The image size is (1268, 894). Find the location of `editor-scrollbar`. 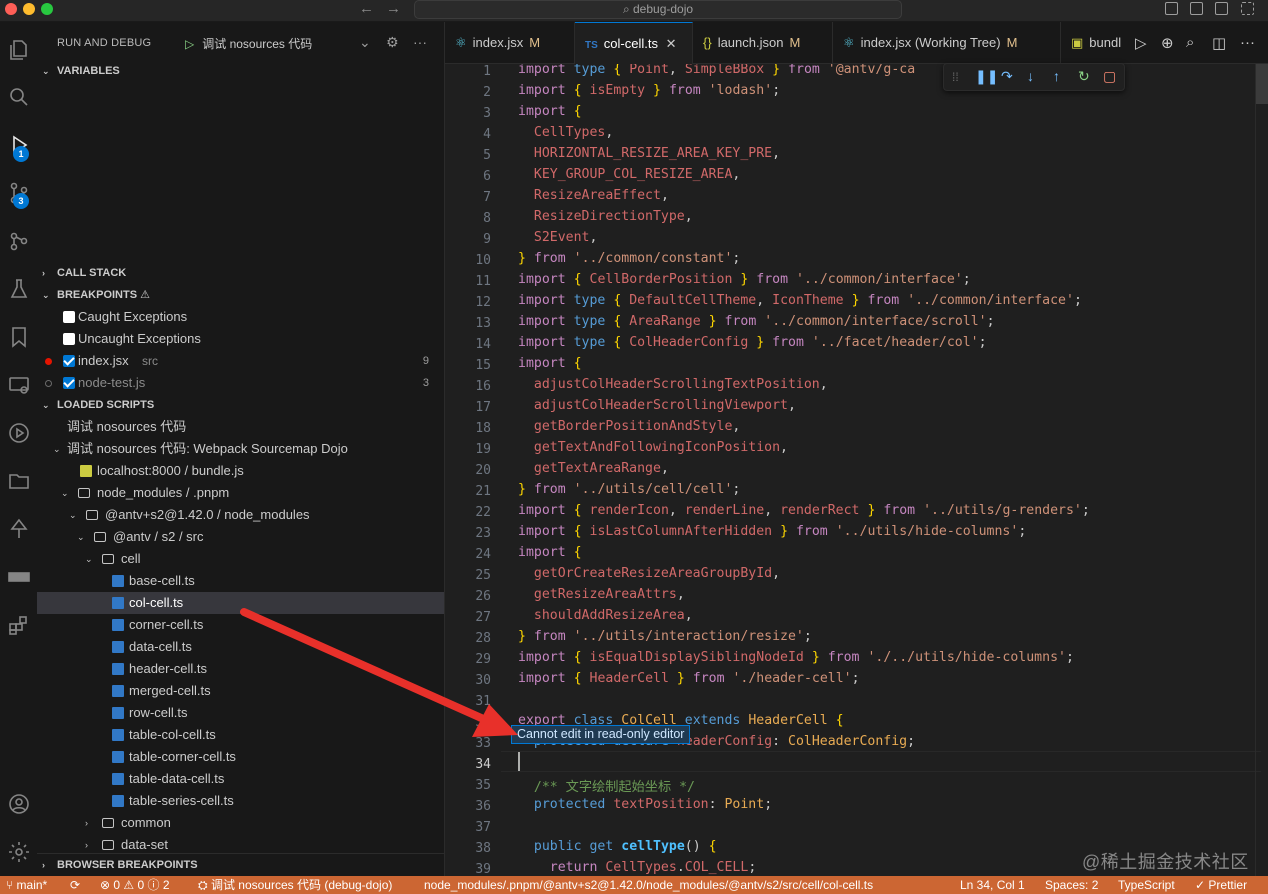

editor-scrollbar is located at coordinates (1262, 84).